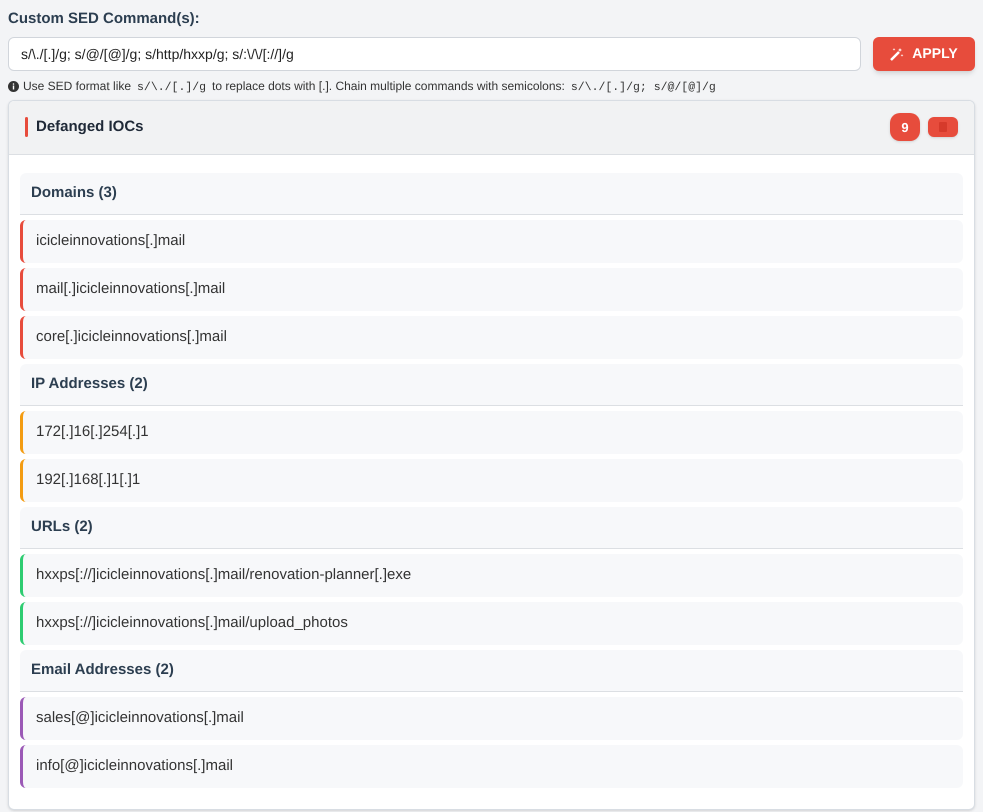 The image size is (983, 812). Describe the element at coordinates (491, 432) in the screenshot. I see `ioc-row: 172[.]16[.]254[.]1` at that location.